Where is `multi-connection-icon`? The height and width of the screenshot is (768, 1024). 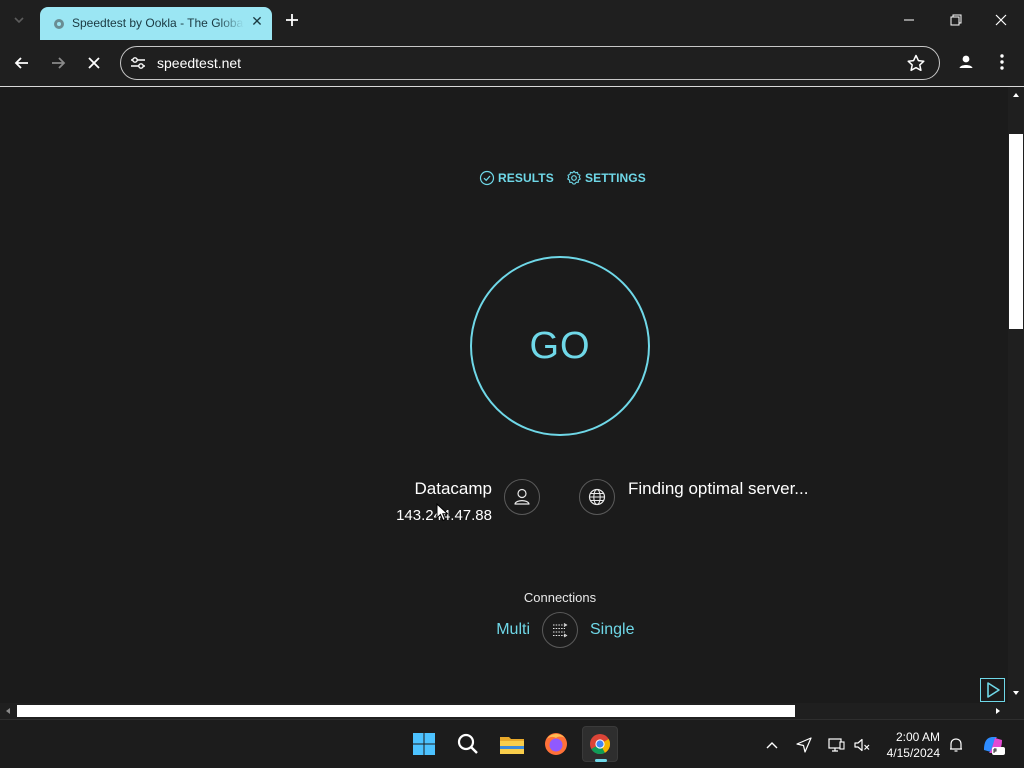 multi-connection-icon is located at coordinates (560, 630).